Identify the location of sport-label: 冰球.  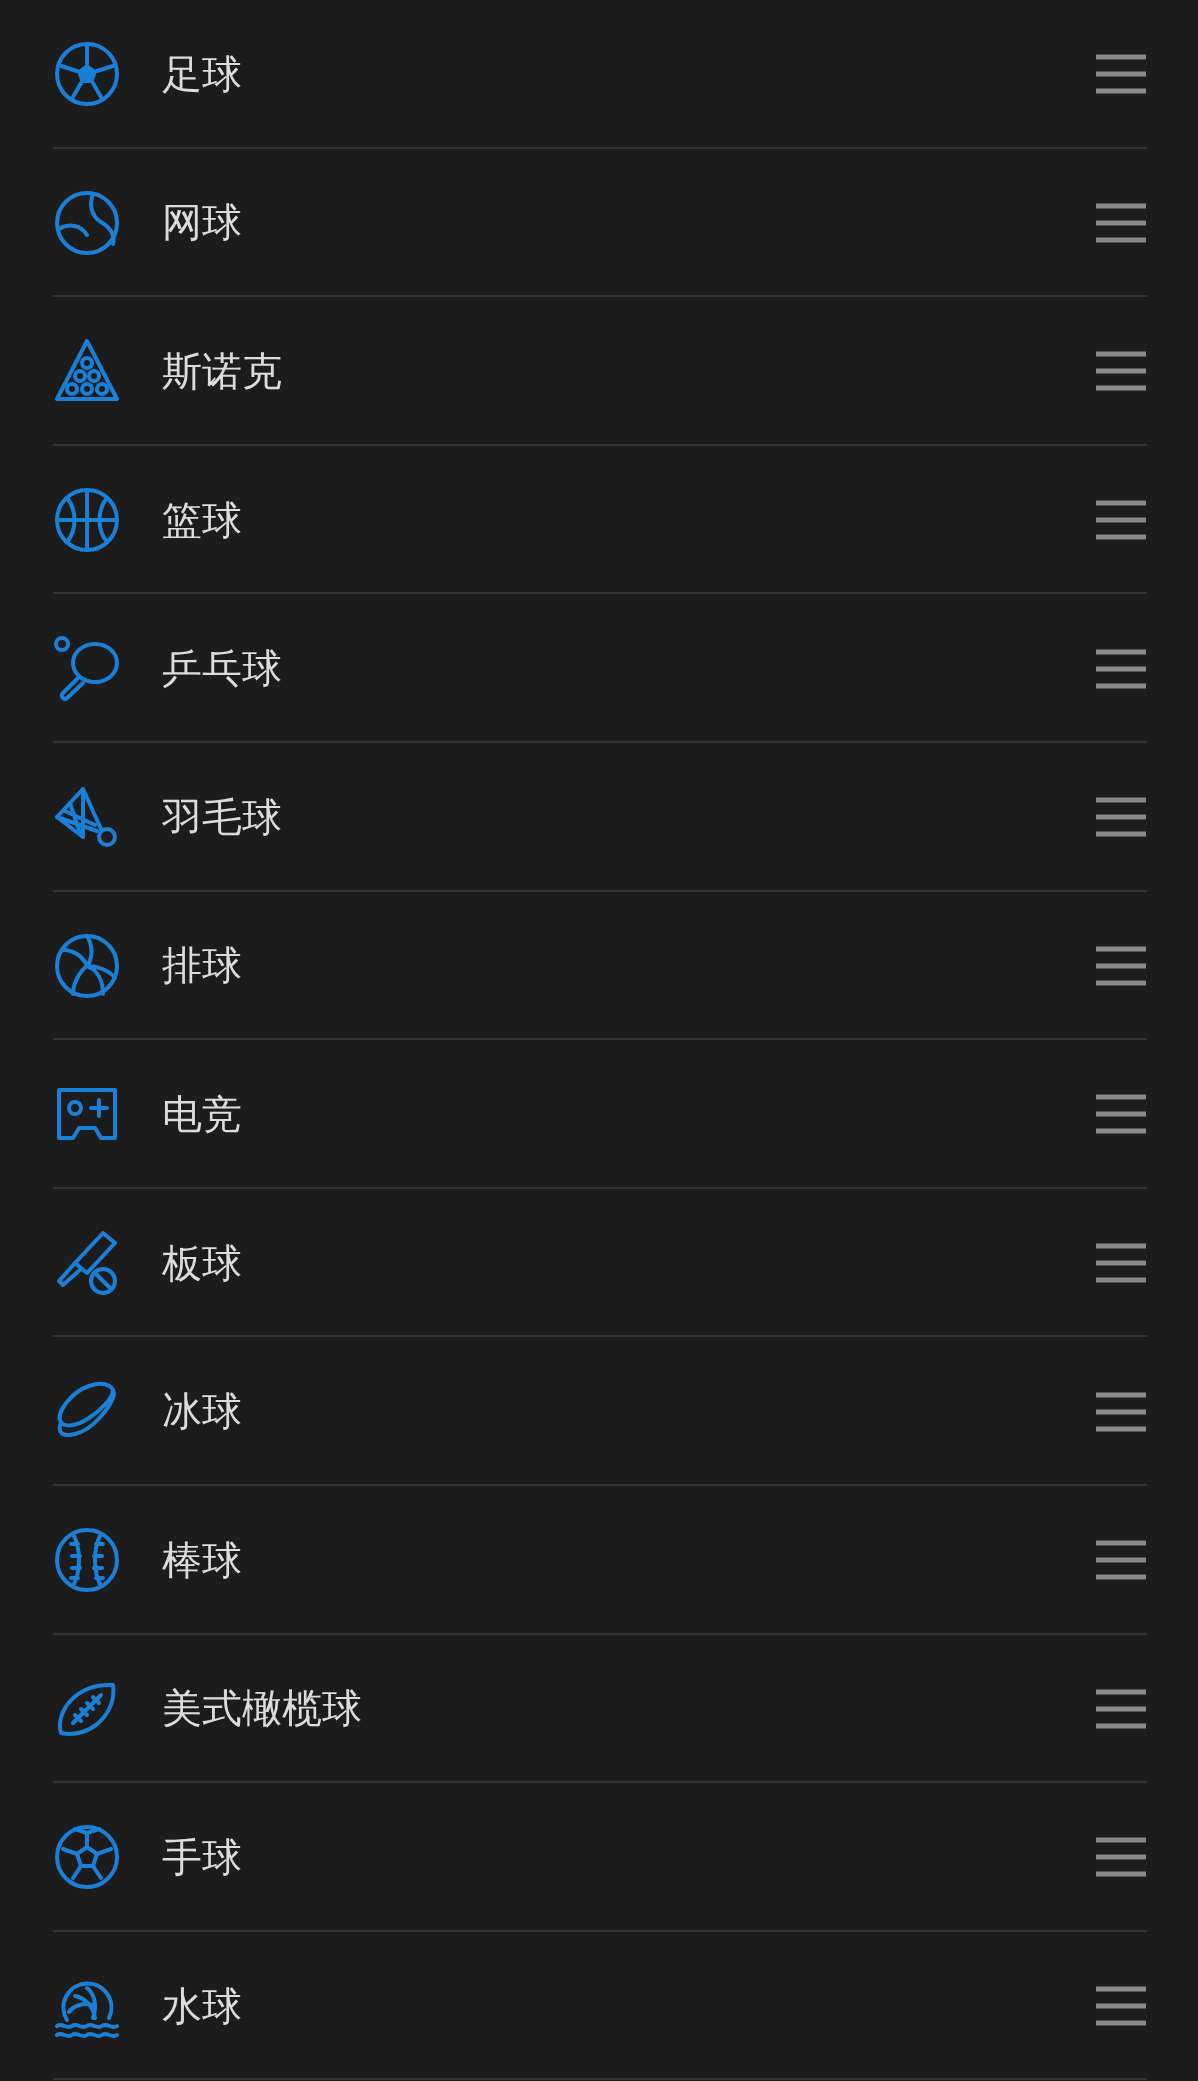
(202, 1412).